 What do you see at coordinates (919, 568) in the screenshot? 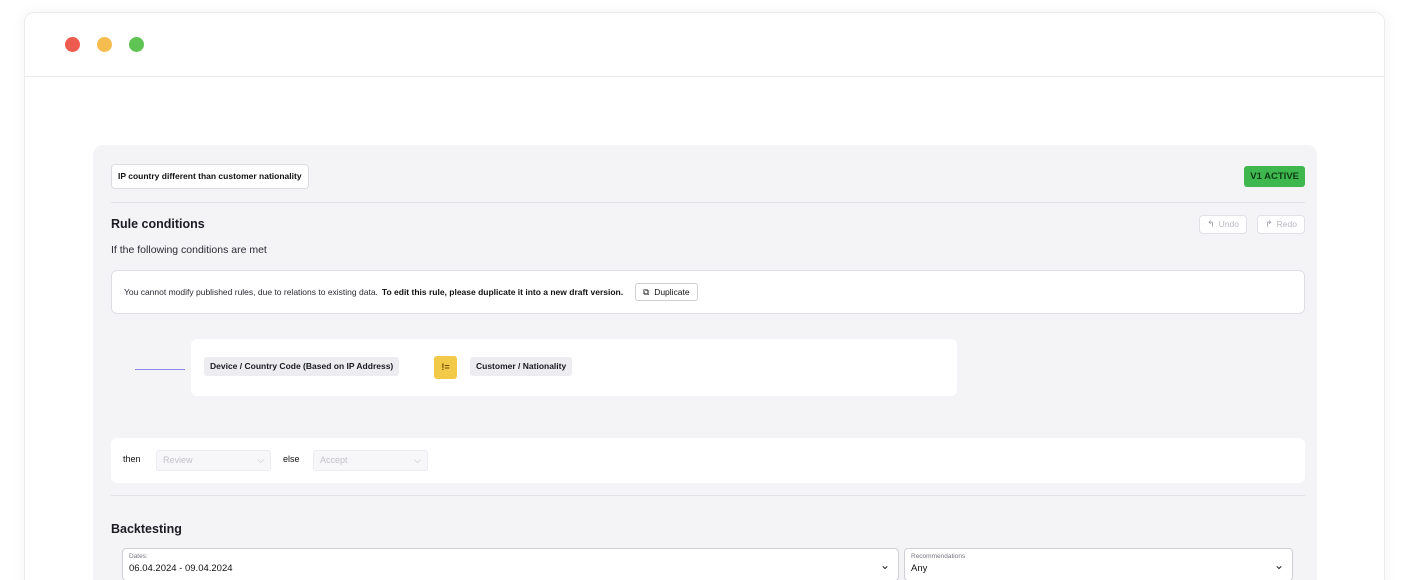
I see `recommendations-value: Any` at bounding box center [919, 568].